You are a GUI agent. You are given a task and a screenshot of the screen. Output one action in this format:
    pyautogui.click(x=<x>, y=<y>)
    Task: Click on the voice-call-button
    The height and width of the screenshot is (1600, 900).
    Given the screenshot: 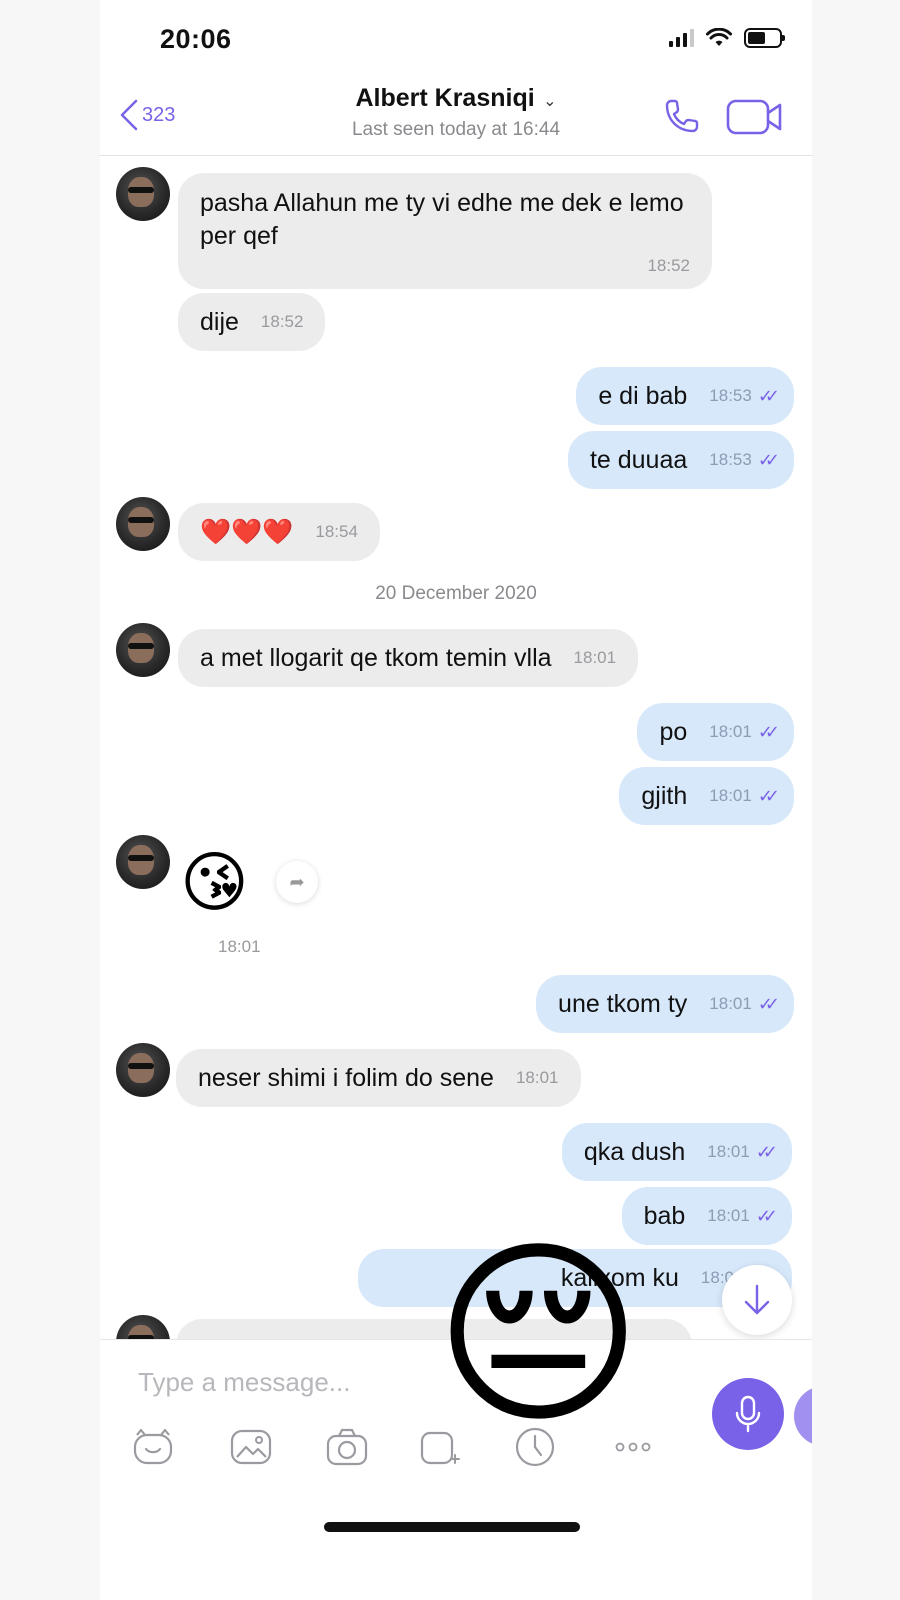 What is the action you would take?
    pyautogui.click(x=682, y=118)
    